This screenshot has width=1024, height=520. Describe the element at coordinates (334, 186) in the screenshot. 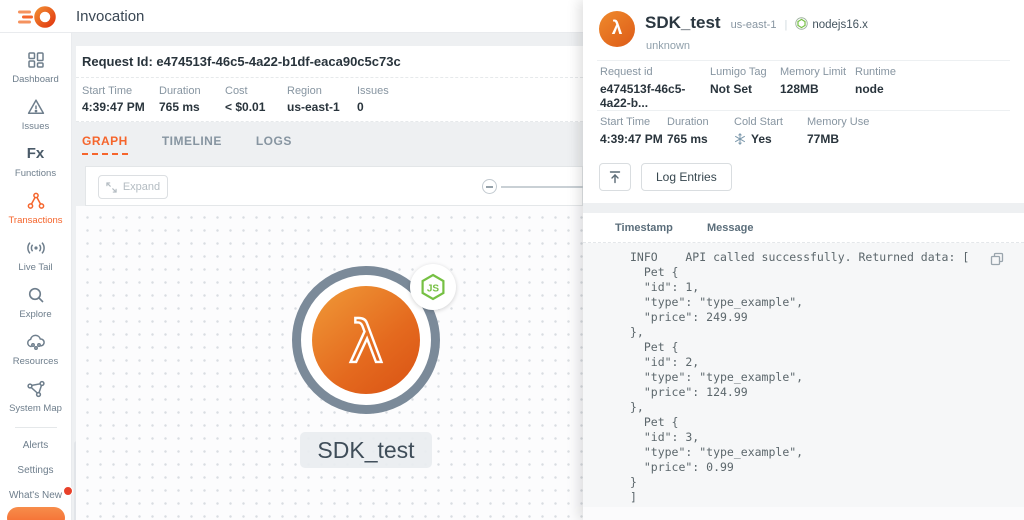

I see `graph-toolbar: Expand` at that location.